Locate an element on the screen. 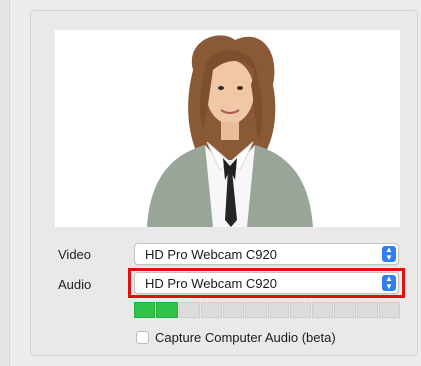 This screenshot has width=421, height=366. video-source-select: HD Pro Webcam C920 ▲ ▼ is located at coordinates (266, 254).